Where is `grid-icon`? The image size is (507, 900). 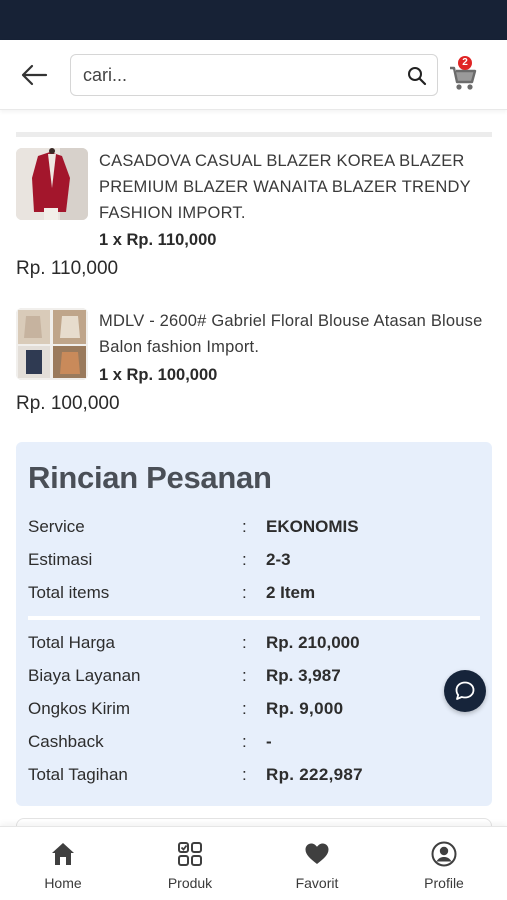
grid-icon is located at coordinates (190, 854).